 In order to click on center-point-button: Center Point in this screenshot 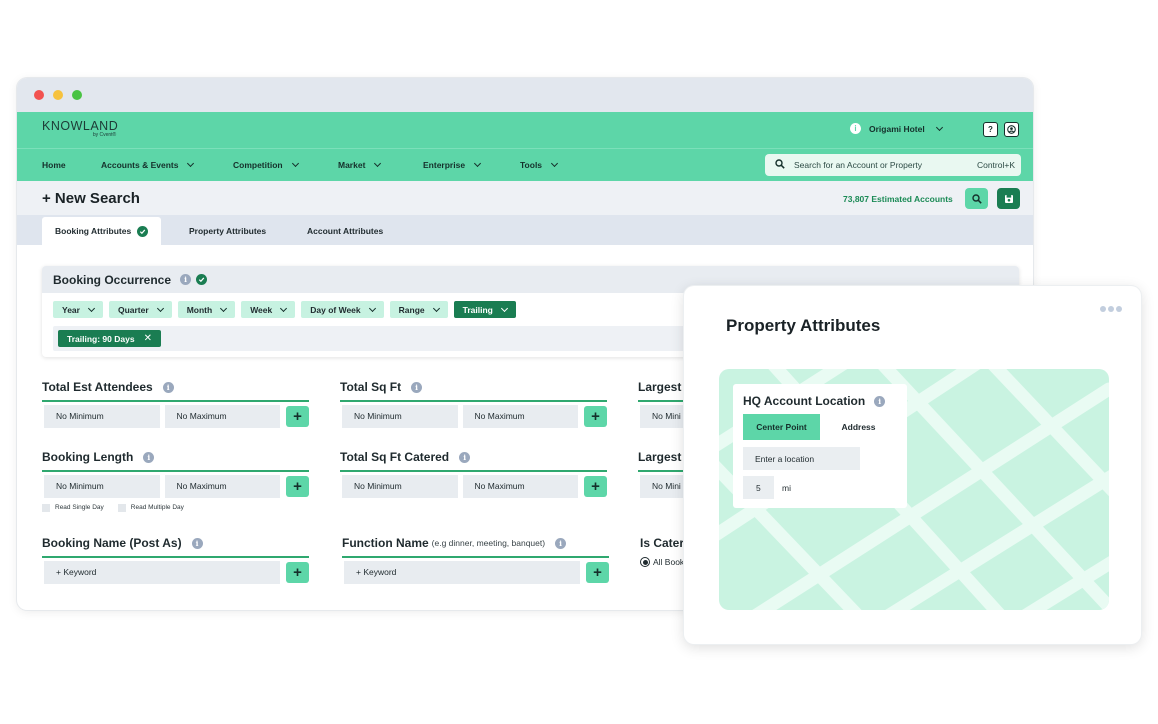, I will do `click(781, 427)`.